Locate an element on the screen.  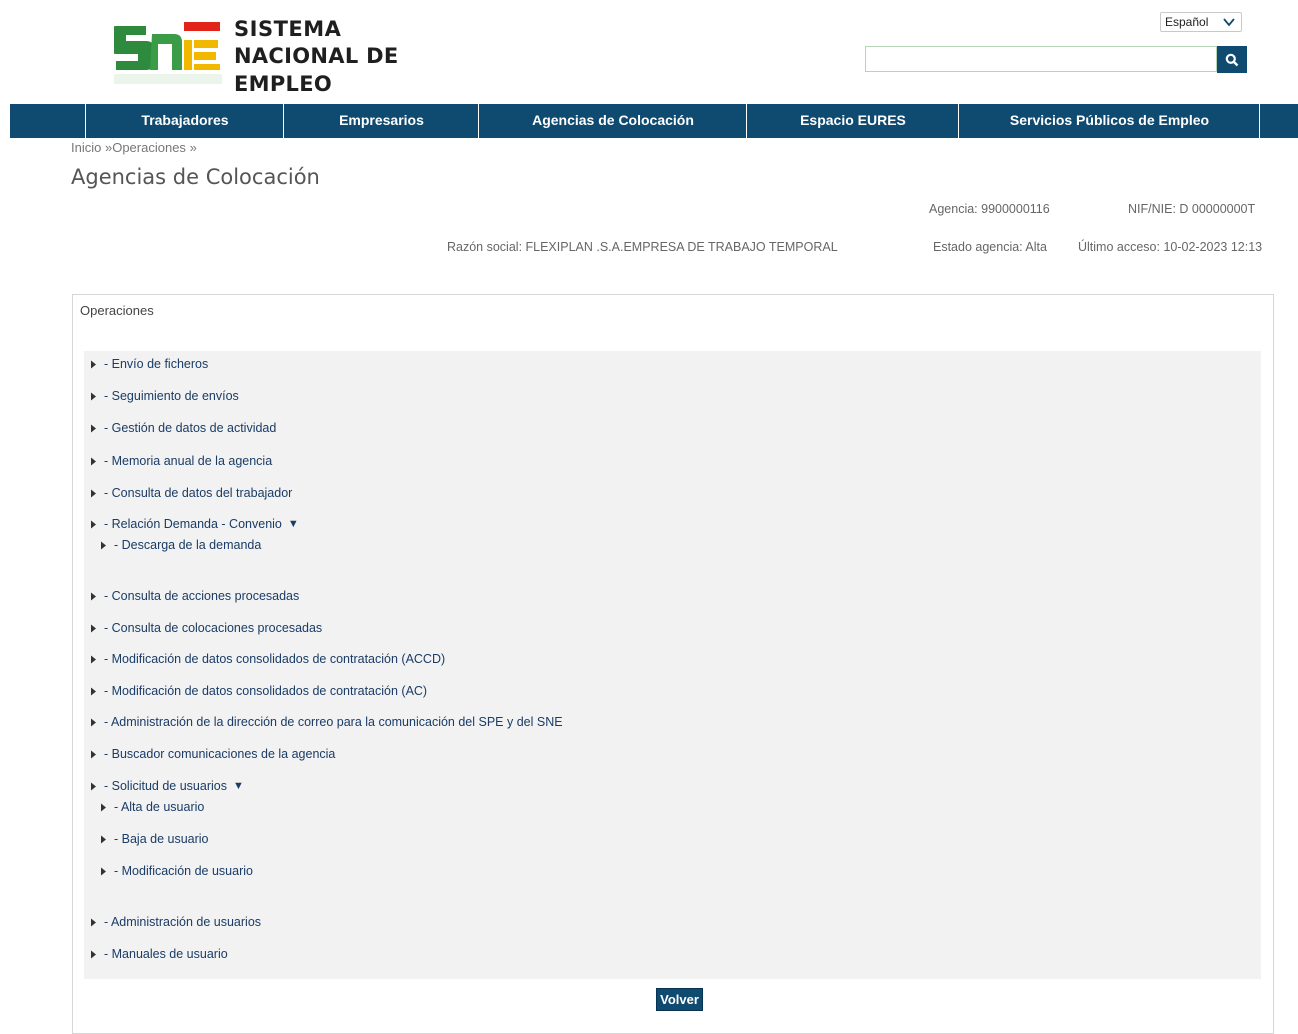
op-label: - Envío de ficheros is located at coordinates (156, 364).